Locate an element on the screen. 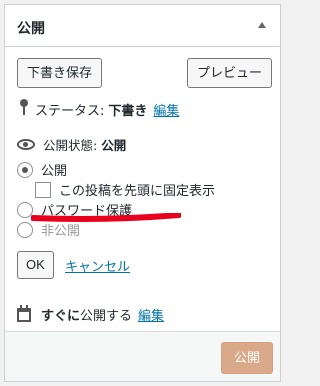  panel-title: 公開 is located at coordinates (31, 29).